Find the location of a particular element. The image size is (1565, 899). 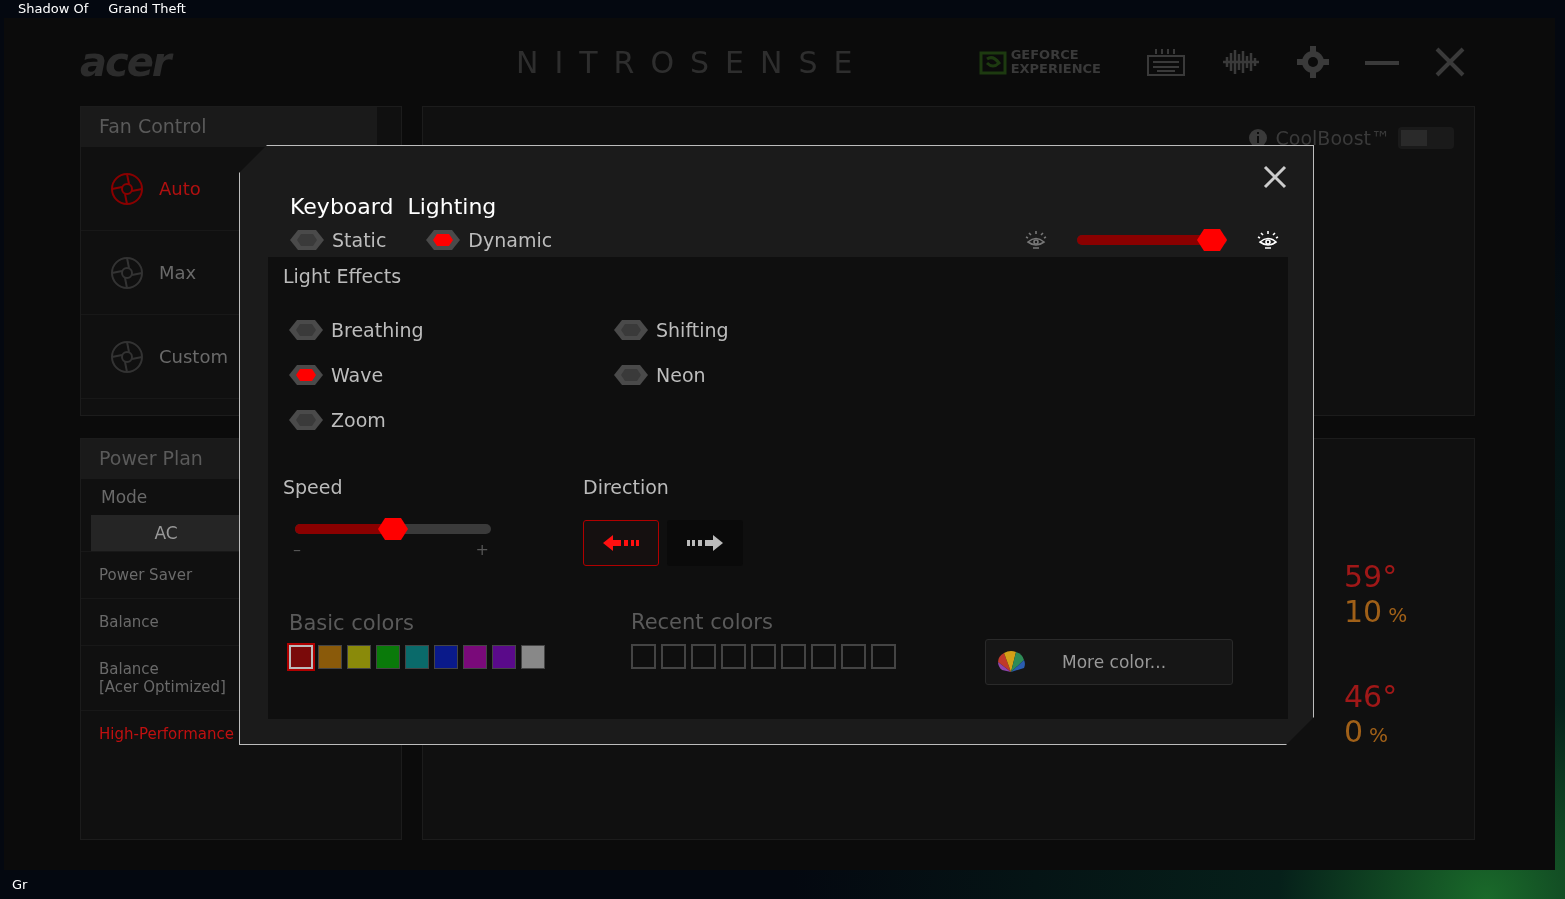

power-plan-option: Power Saver is located at coordinates (146, 575).